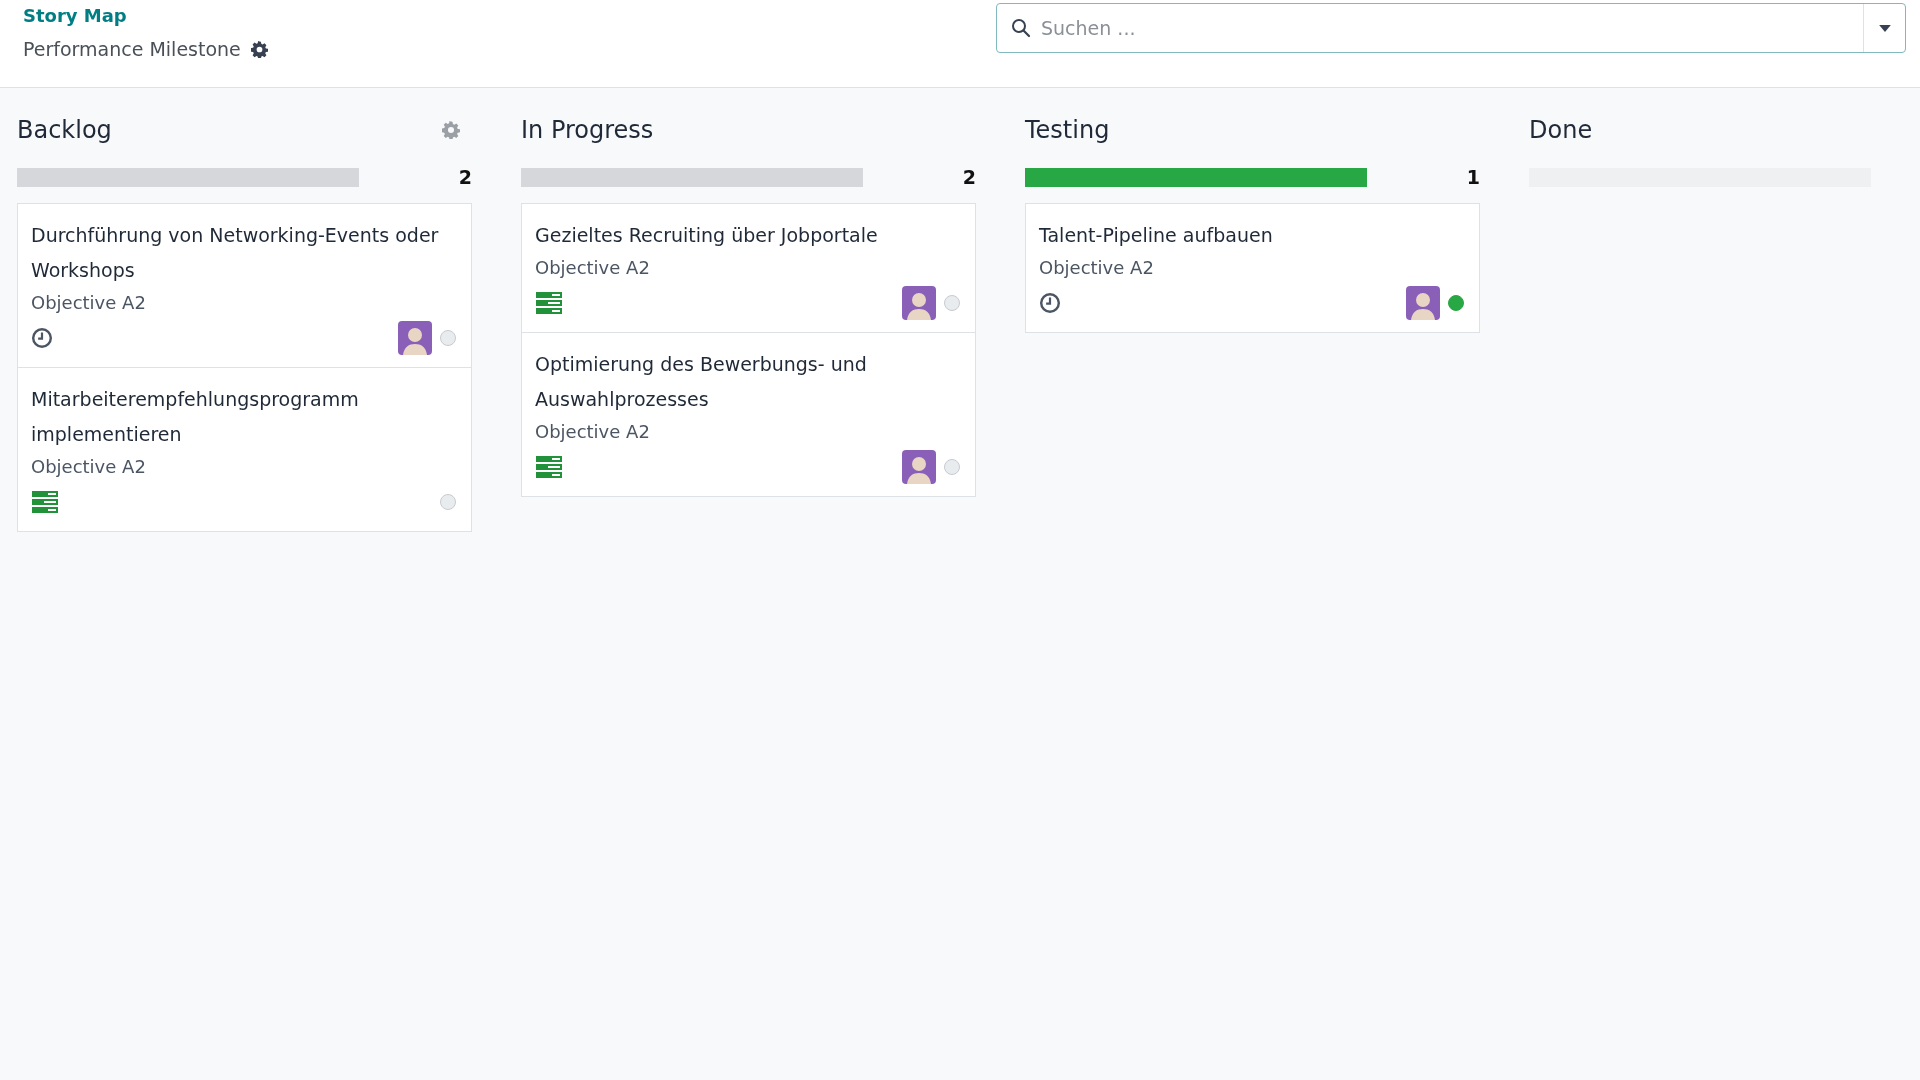  Describe the element at coordinates (1473, 177) in the screenshot. I see `card-count: 1` at that location.